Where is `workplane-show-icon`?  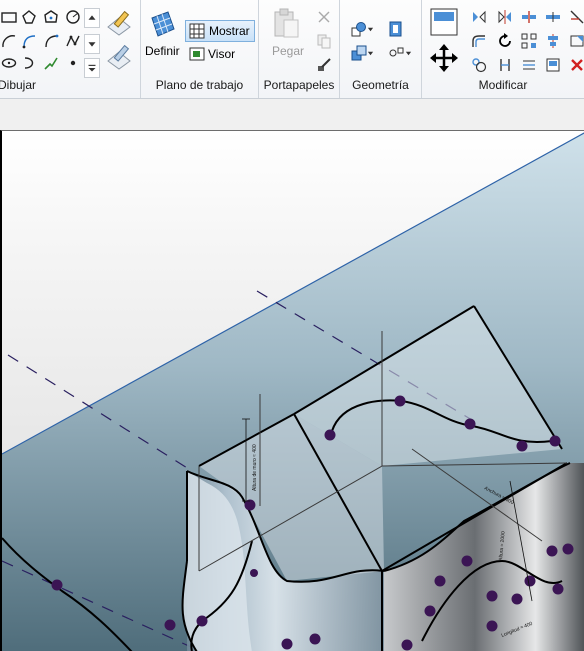
workplane-show-icon is located at coordinates (197, 31).